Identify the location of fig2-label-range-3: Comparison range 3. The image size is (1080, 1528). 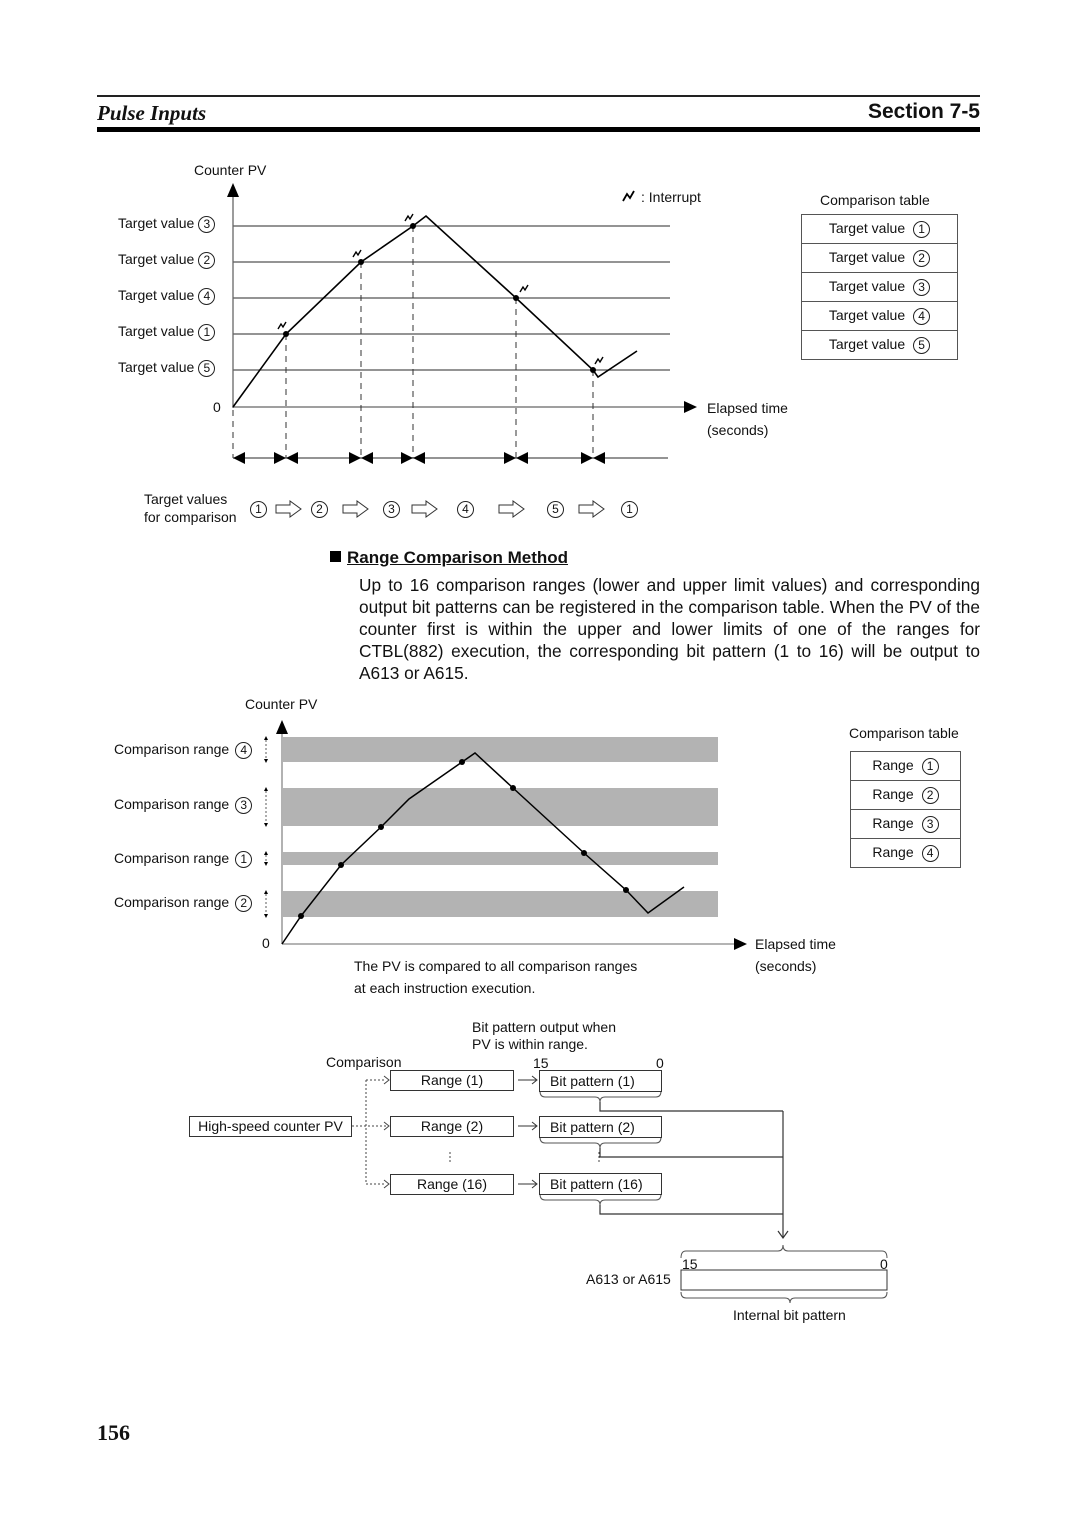
(183, 805).